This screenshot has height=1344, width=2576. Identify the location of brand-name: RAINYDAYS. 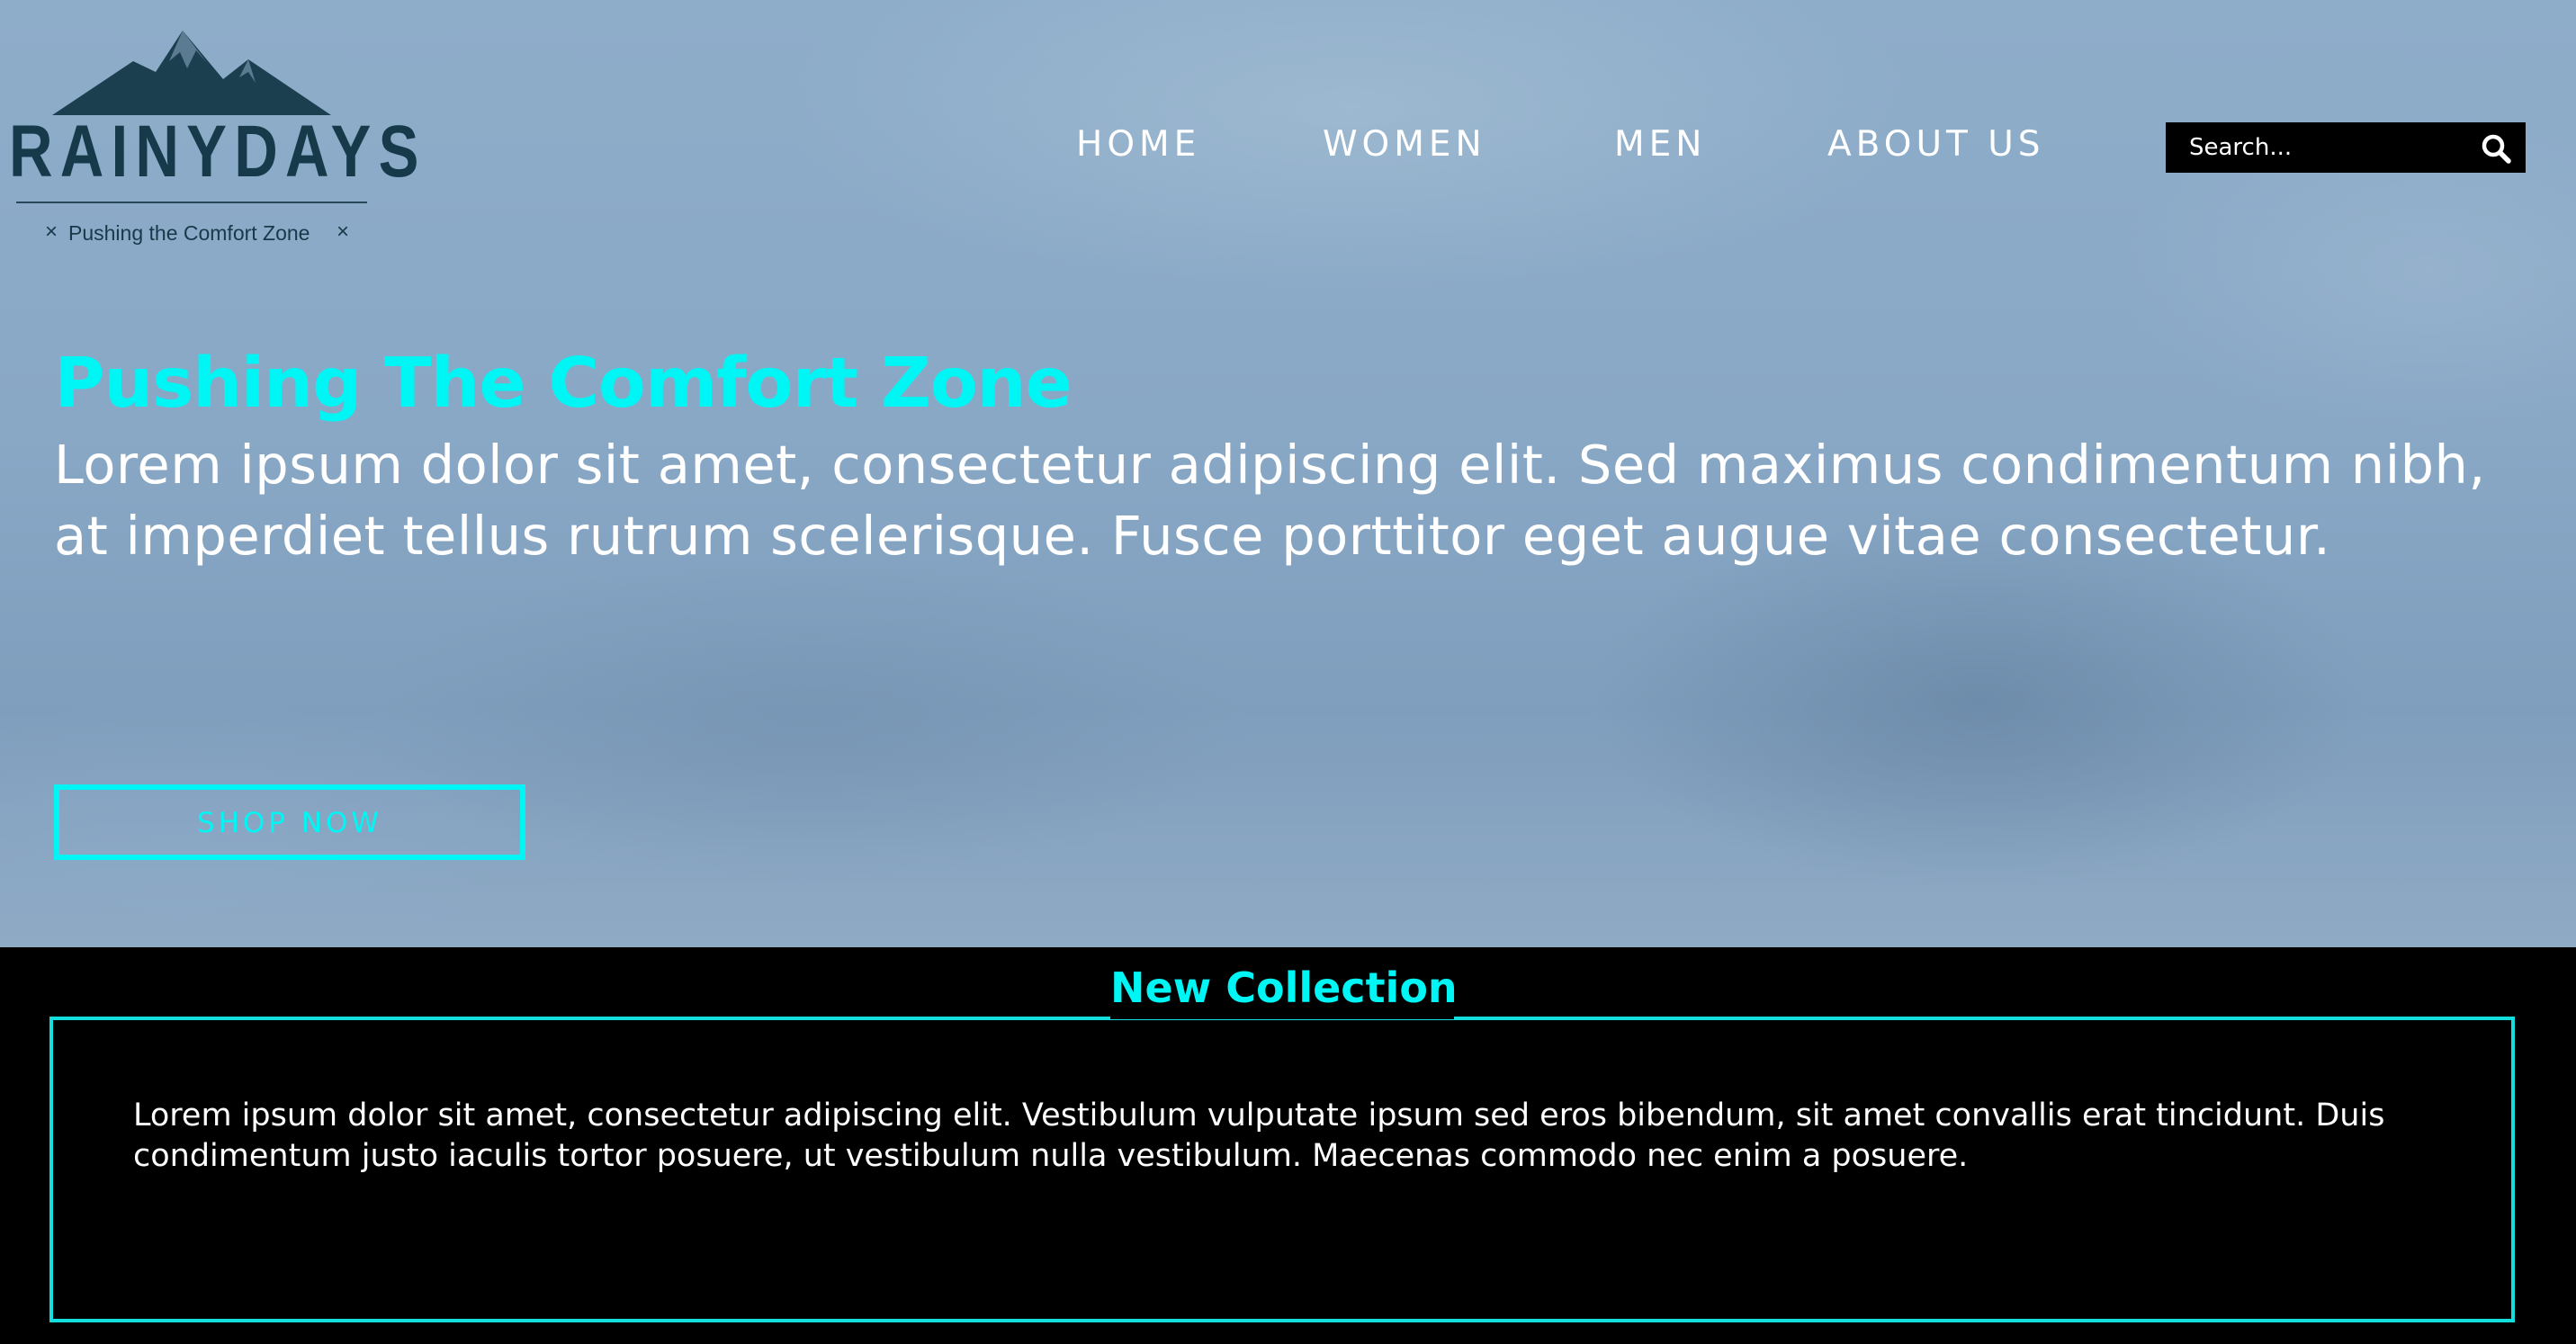
(218, 152).